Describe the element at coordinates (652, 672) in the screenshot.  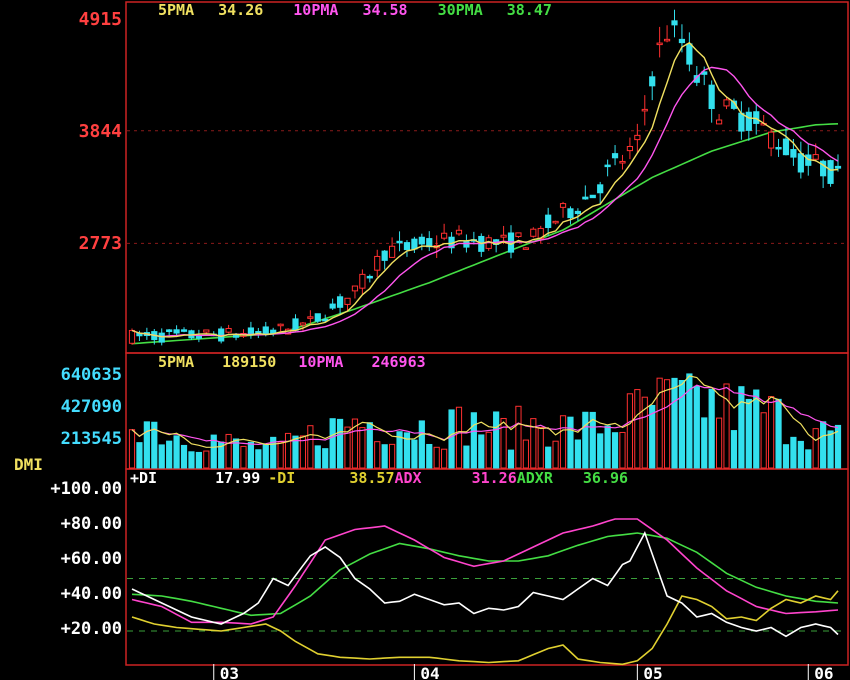
I see `date-tick-label: 05` at that location.